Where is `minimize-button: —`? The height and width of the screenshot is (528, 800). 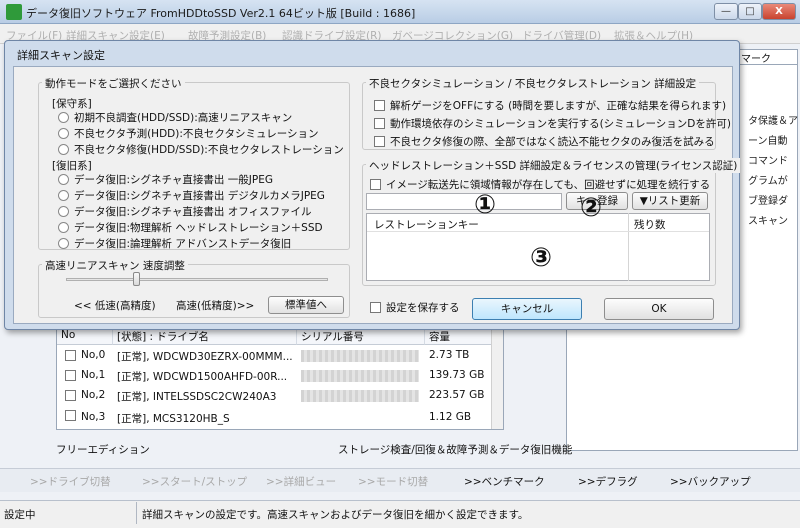 minimize-button: — is located at coordinates (726, 11).